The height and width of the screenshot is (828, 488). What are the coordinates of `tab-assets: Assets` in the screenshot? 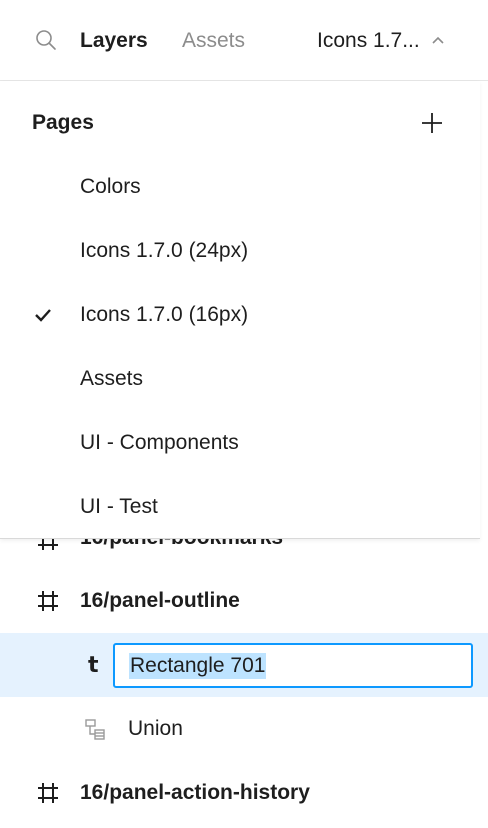 It's located at (213, 41).